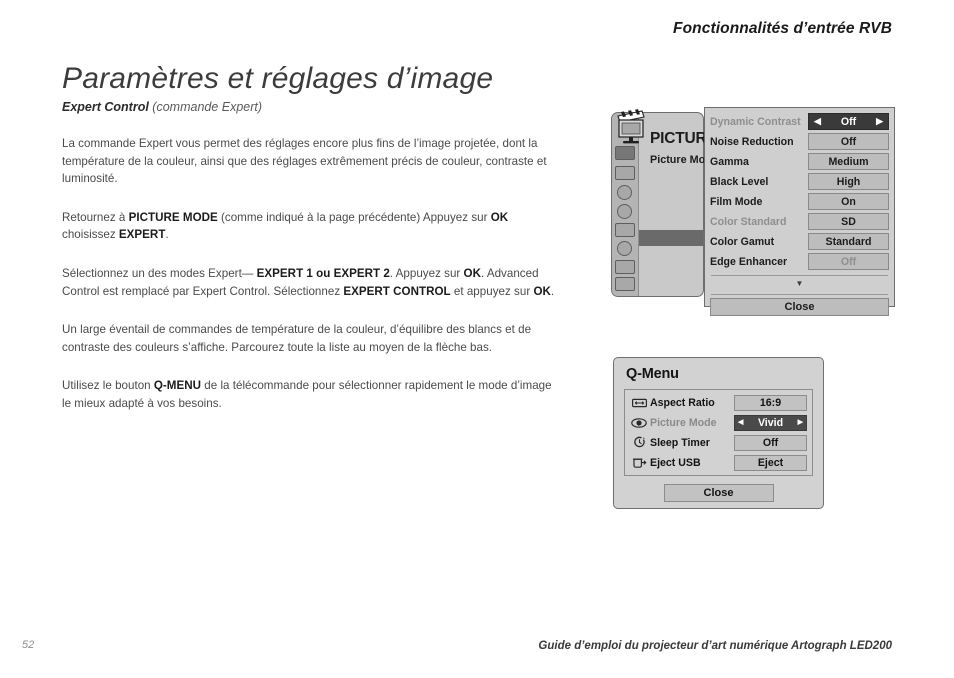 The height and width of the screenshot is (678, 954). What do you see at coordinates (624, 248) in the screenshot?
I see `option-icon` at bounding box center [624, 248].